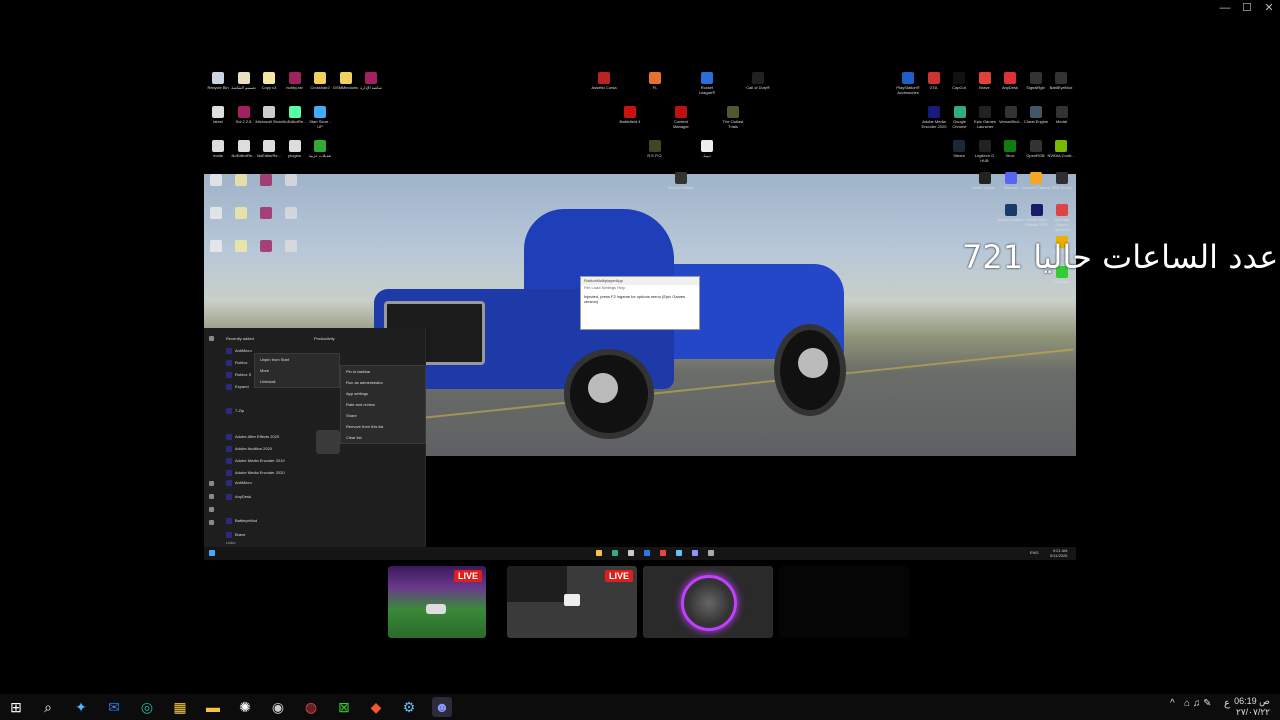 Image resolution: width=1280 pixels, height=720 pixels. What do you see at coordinates (249, 449) in the screenshot?
I see `start-menu-item: Adobe Audition 2020` at bounding box center [249, 449].